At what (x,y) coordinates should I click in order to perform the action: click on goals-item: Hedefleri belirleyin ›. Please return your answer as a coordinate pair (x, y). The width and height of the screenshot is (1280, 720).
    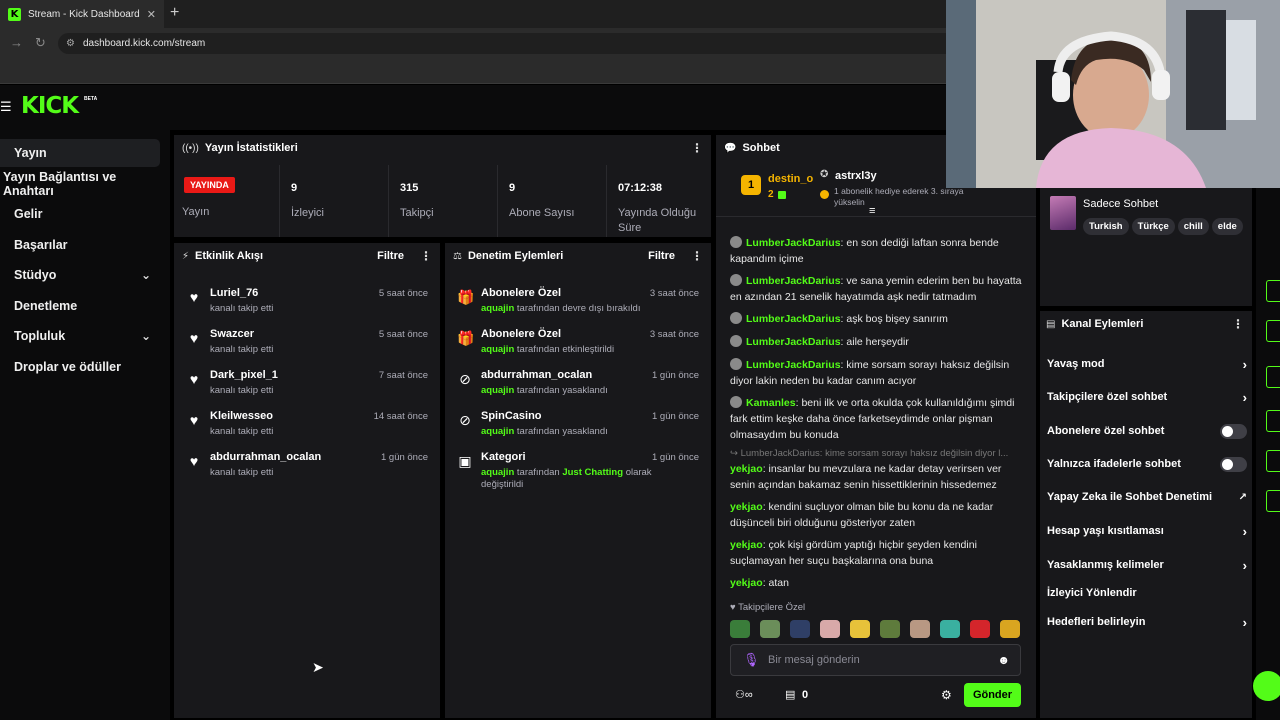
    Looking at the image, I should click on (1147, 622).